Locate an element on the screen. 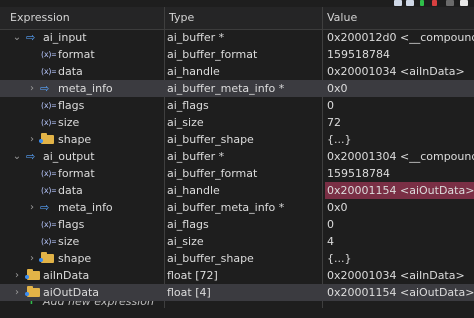 The width and height of the screenshot is (474, 318). type-cell: float [72] is located at coordinates (192, 275).